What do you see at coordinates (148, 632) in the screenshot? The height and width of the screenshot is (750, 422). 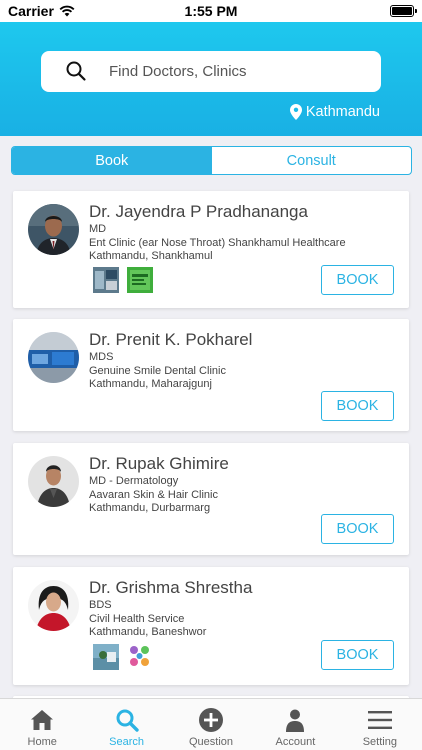 I see `doctor-address: Kathmandu, Baneshwor` at bounding box center [148, 632].